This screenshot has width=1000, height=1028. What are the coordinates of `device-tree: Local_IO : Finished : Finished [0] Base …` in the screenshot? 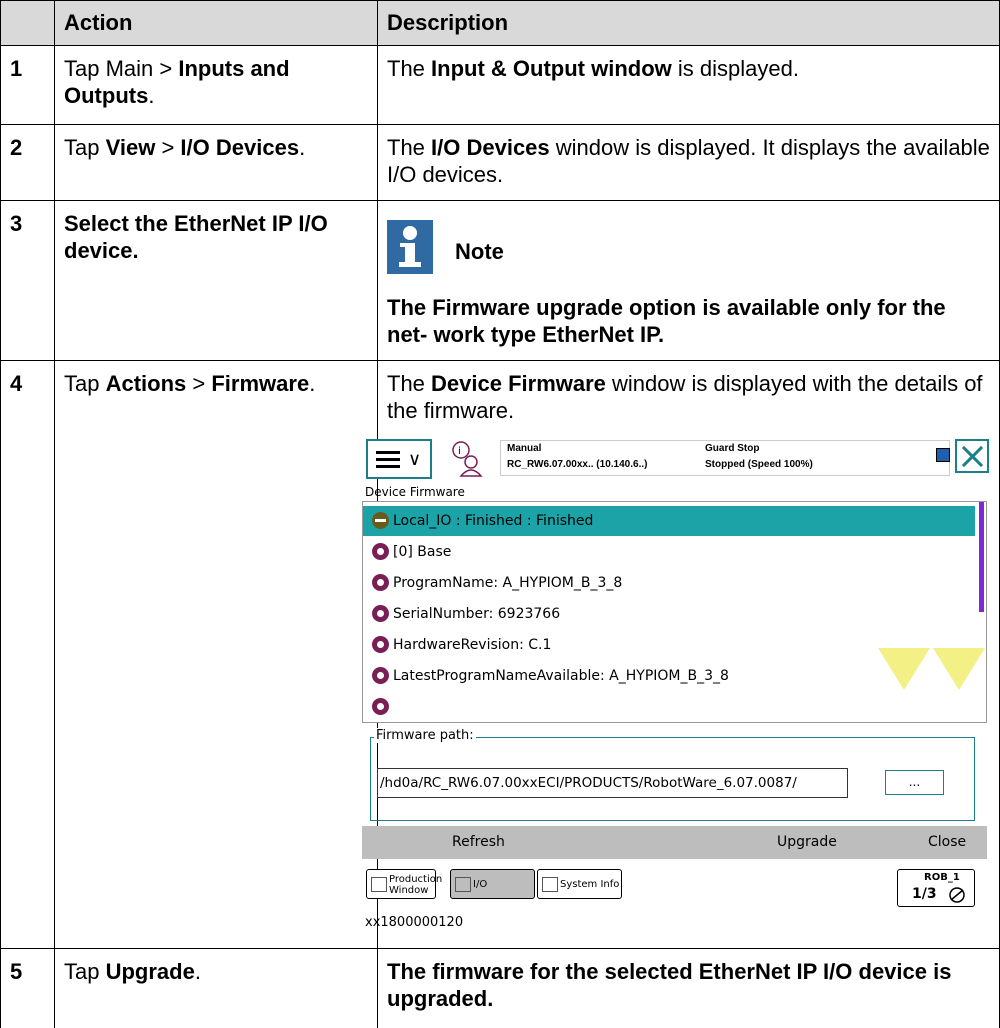 It's located at (674, 612).